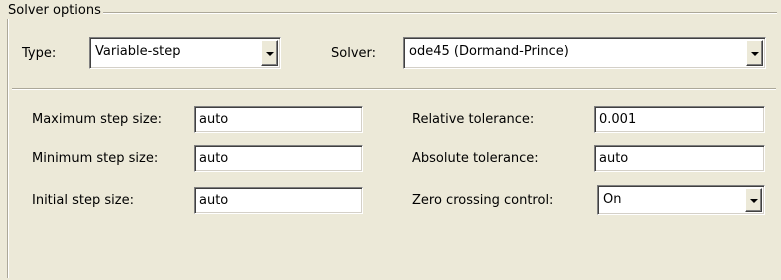 This screenshot has height=280, width=781. What do you see at coordinates (473, 119) in the screenshot?
I see `relative-tolerance-label: Relative tolerance:` at bounding box center [473, 119].